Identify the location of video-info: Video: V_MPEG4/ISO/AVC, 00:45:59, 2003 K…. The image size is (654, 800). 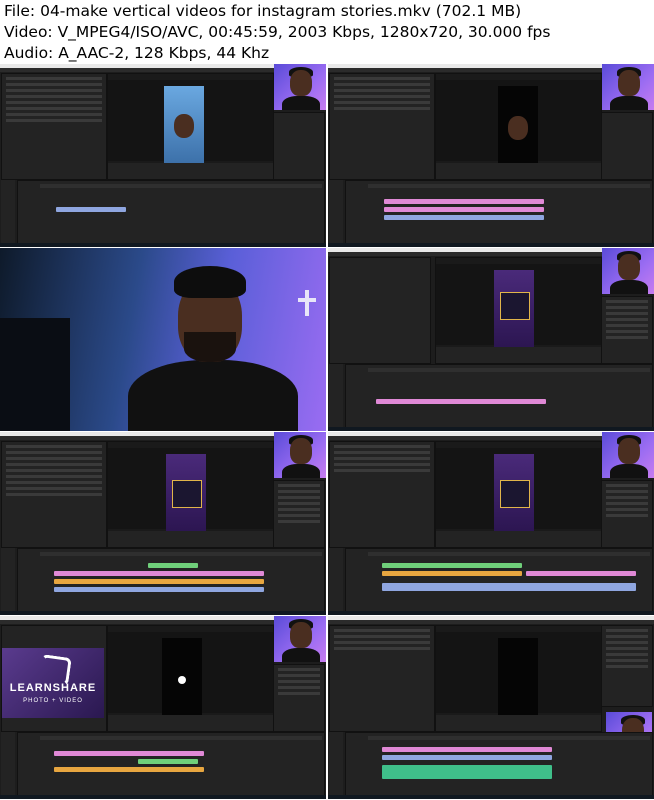
(277, 32).